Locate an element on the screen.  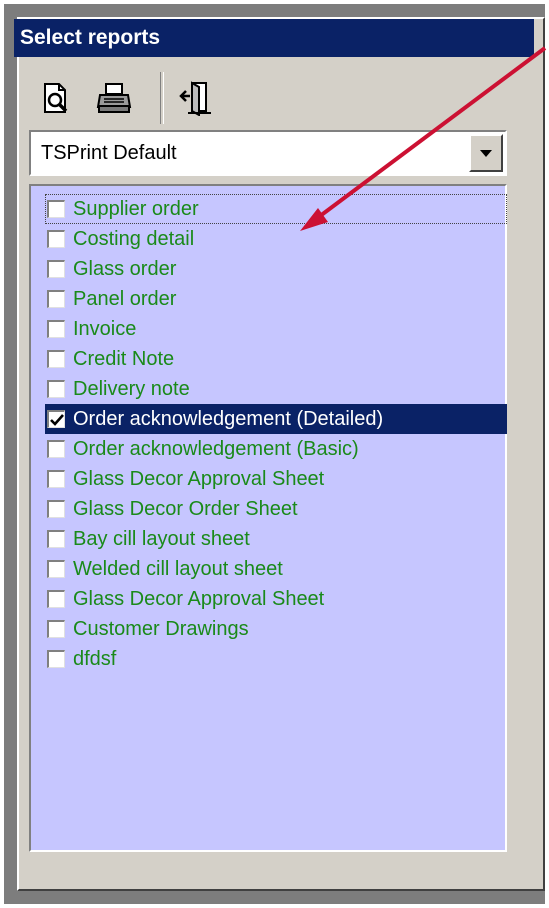
toolbar-separator is located at coordinates (162, 98).